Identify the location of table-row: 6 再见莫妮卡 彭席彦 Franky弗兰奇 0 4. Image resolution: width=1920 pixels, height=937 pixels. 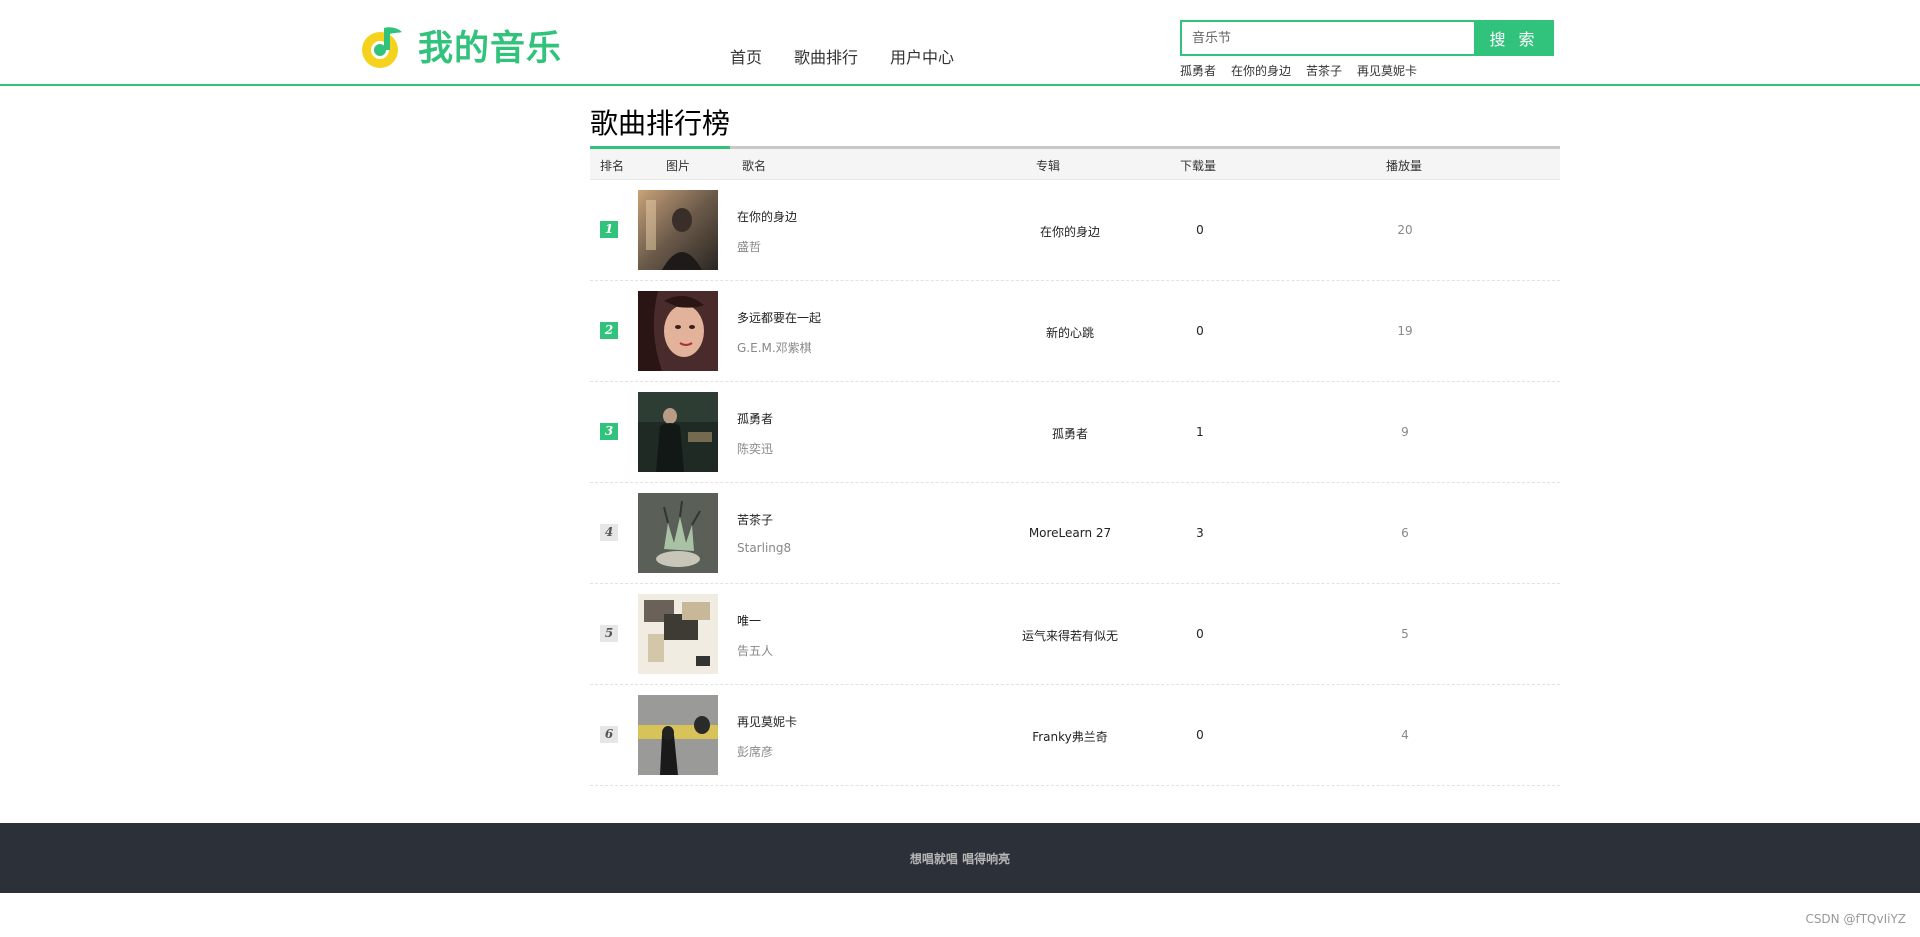
(1075, 735).